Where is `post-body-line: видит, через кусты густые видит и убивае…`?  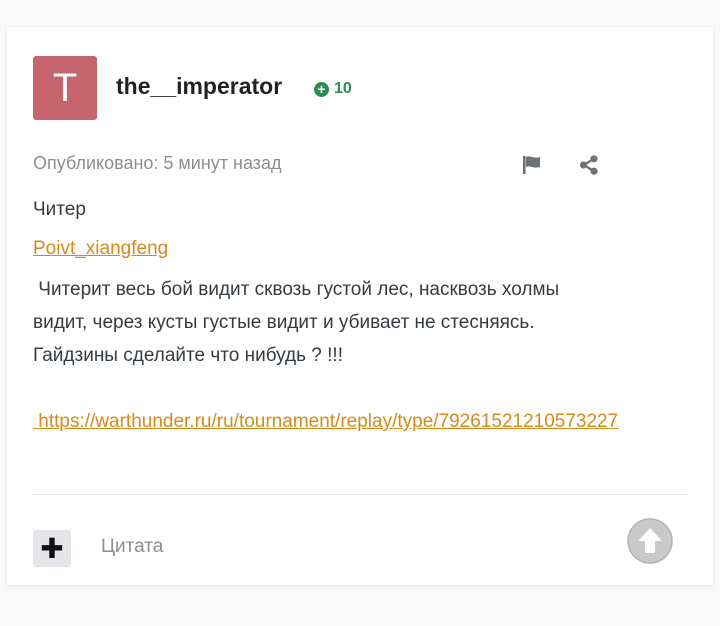 post-body-line: видит, через кусты густые видит и убивае… is located at coordinates (284, 322).